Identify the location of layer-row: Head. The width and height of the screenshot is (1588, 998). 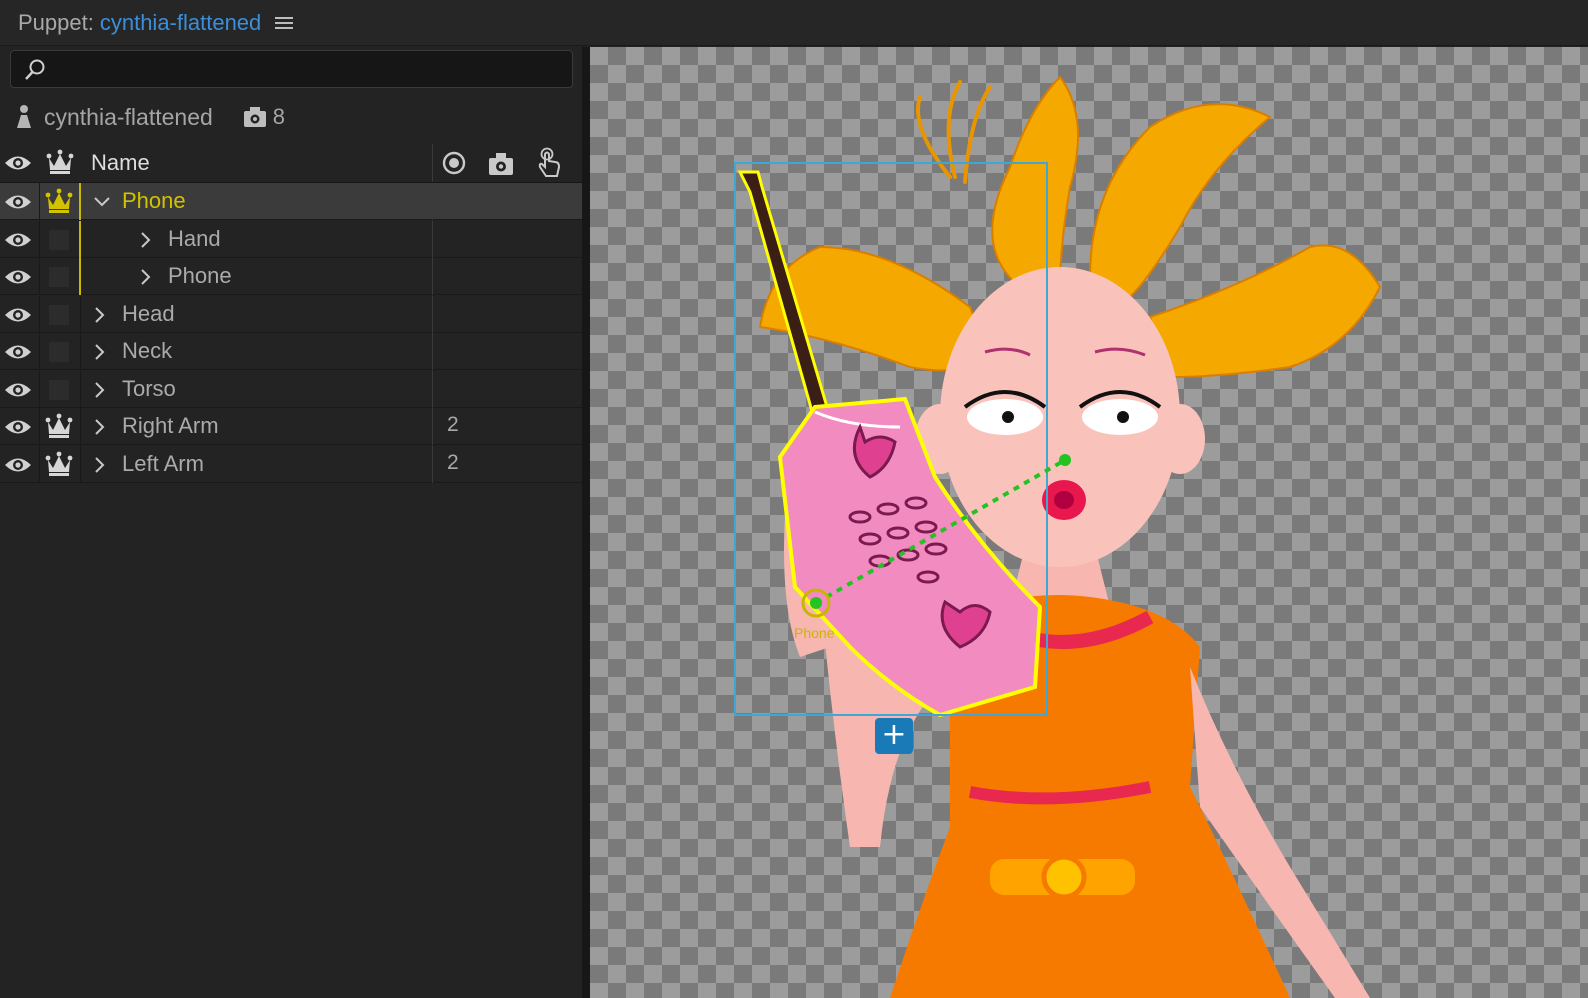
(291, 314).